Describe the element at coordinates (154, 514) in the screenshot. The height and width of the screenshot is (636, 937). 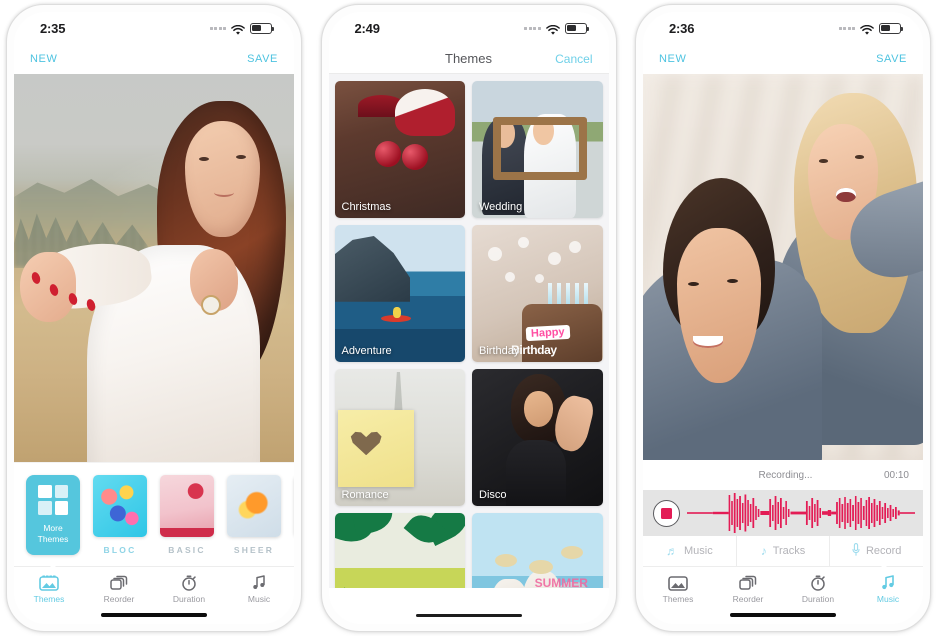
I see `theme-selector-strip: More Themes BLOC BASIC SHEER` at that location.